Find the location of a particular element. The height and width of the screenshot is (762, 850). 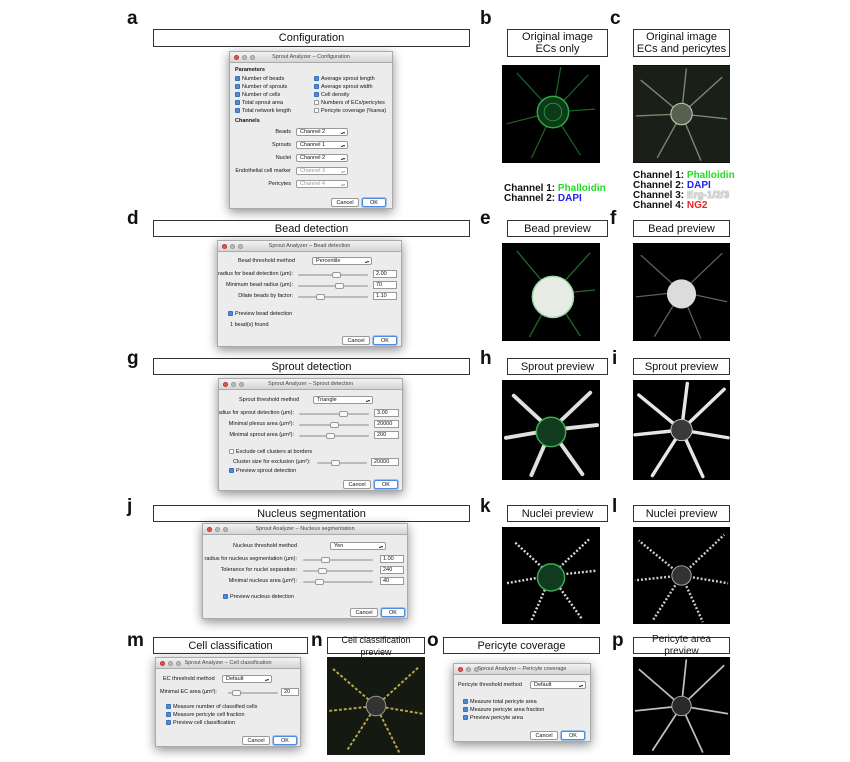

field-input: 70 is located at coordinates (385, 285).